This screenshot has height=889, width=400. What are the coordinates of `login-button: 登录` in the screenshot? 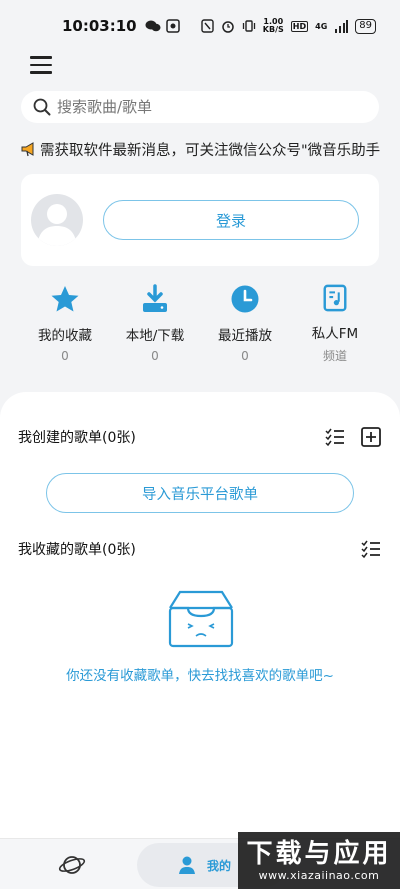 It's located at (231, 220).